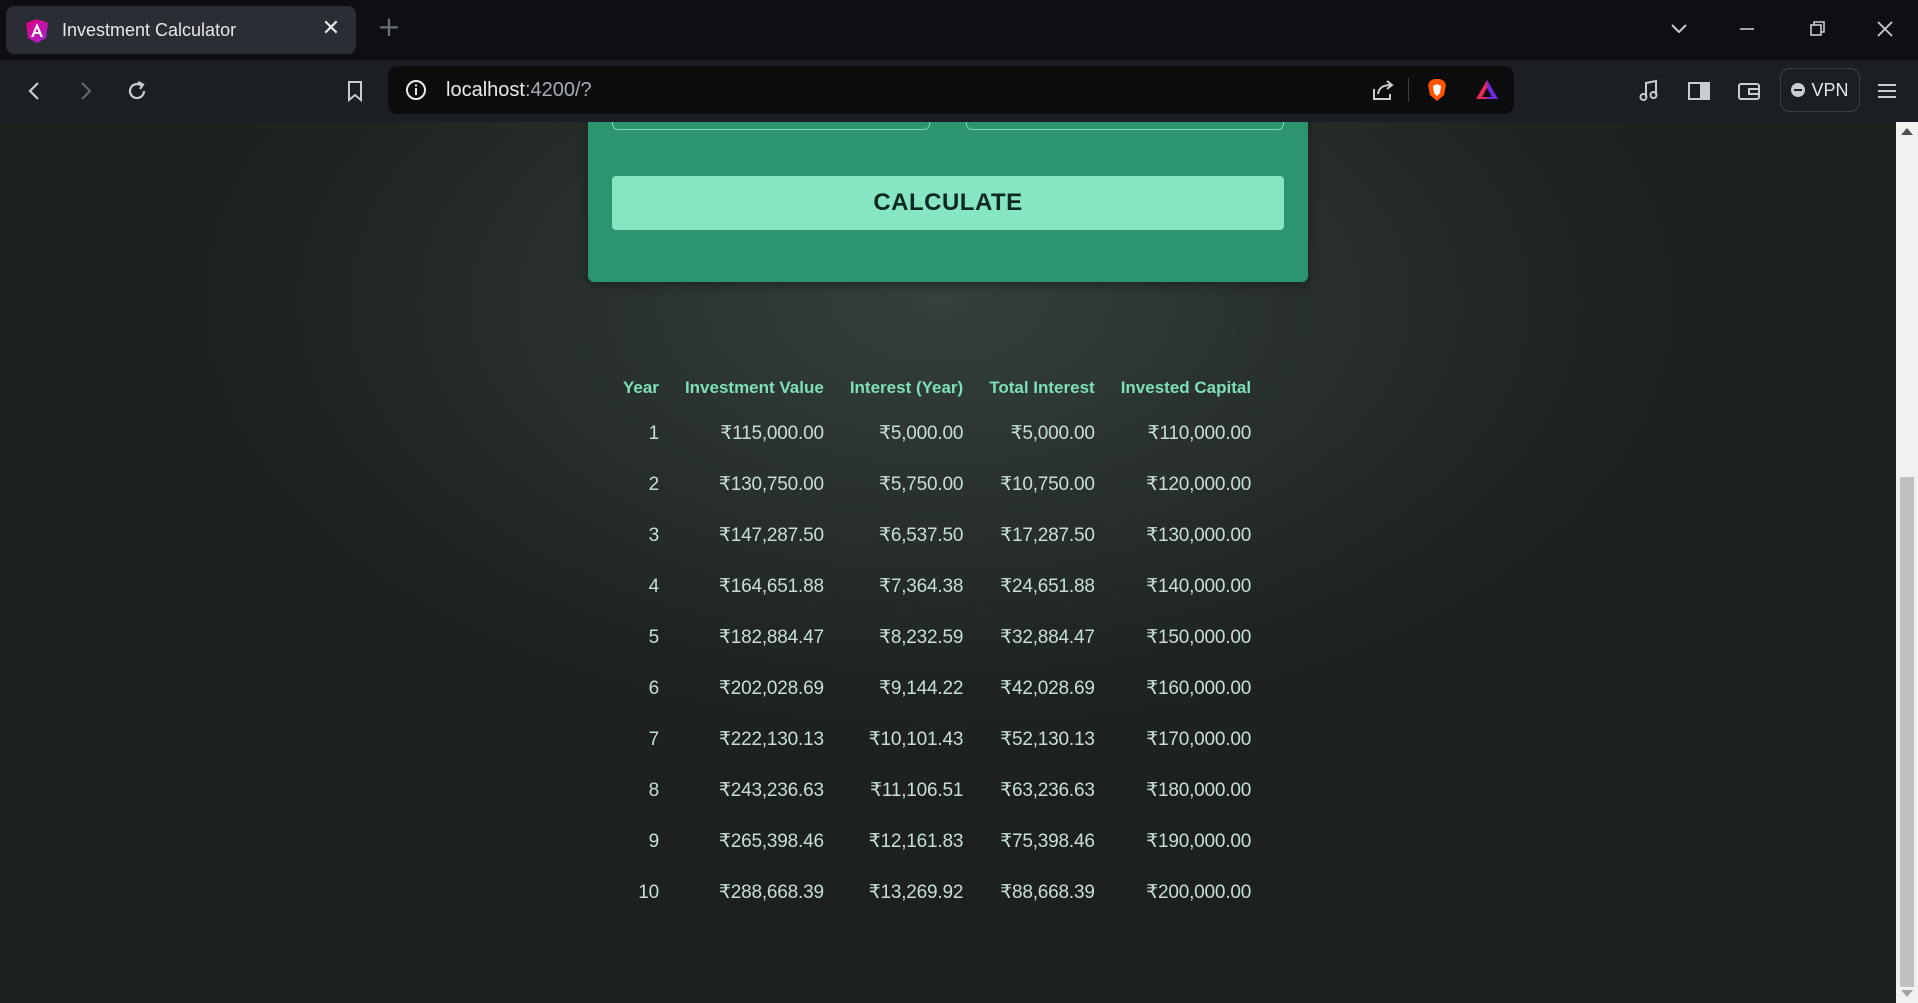 This screenshot has width=1918, height=1003. Describe the element at coordinates (1679, 29) in the screenshot. I see `tab-search-chevron-icon` at that location.